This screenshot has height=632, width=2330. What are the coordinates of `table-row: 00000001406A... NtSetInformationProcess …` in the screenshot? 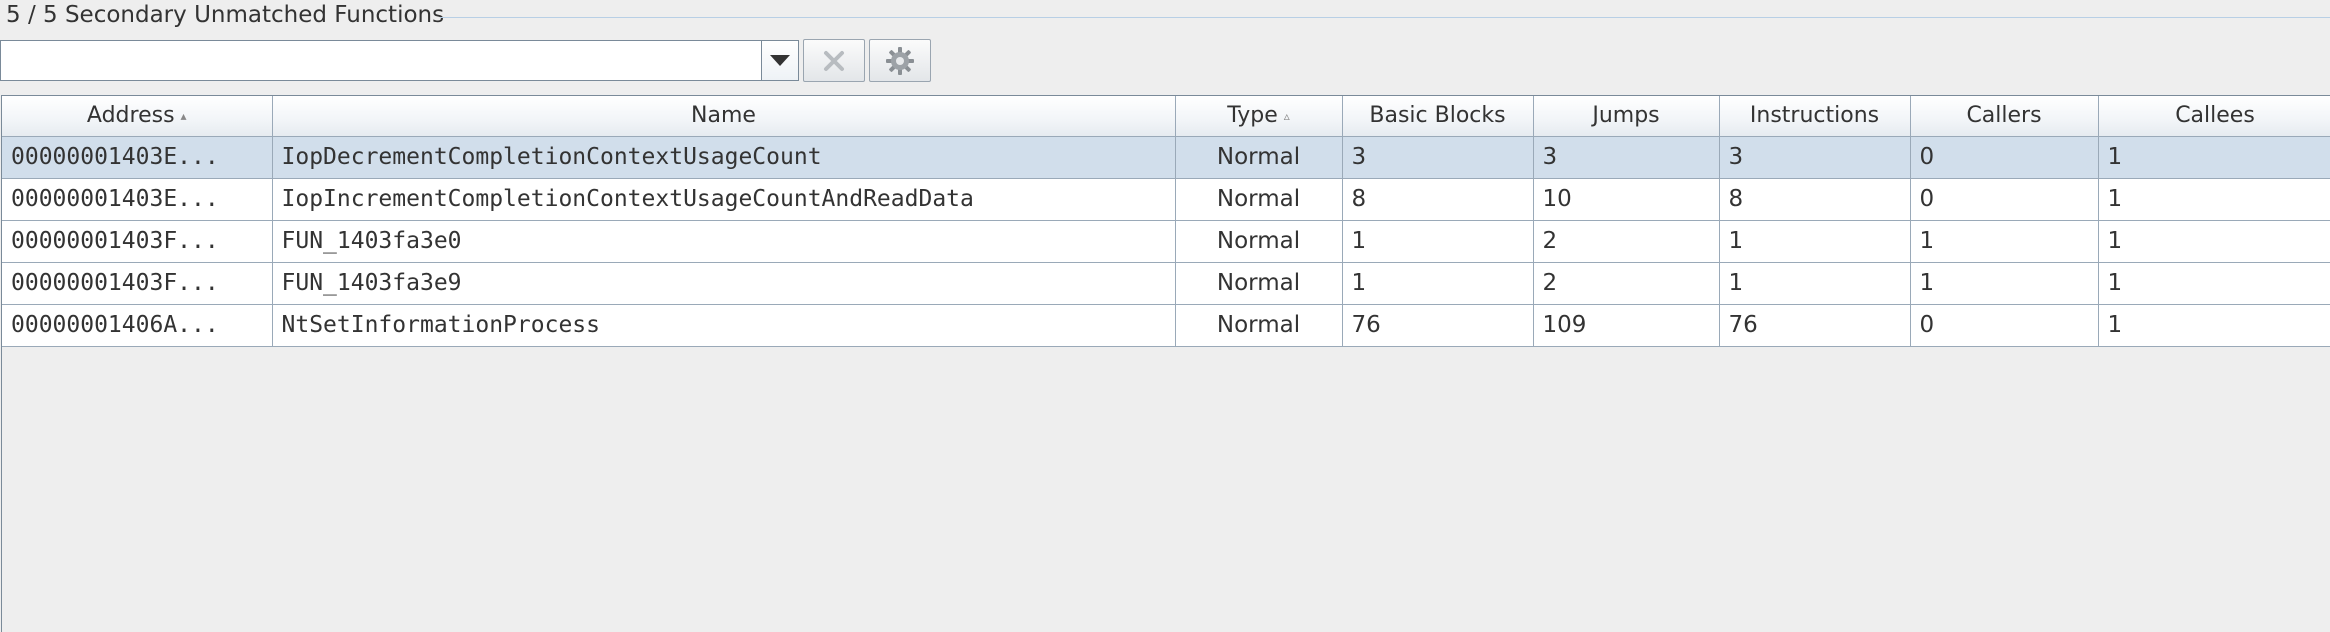 It's located at (1166, 325).